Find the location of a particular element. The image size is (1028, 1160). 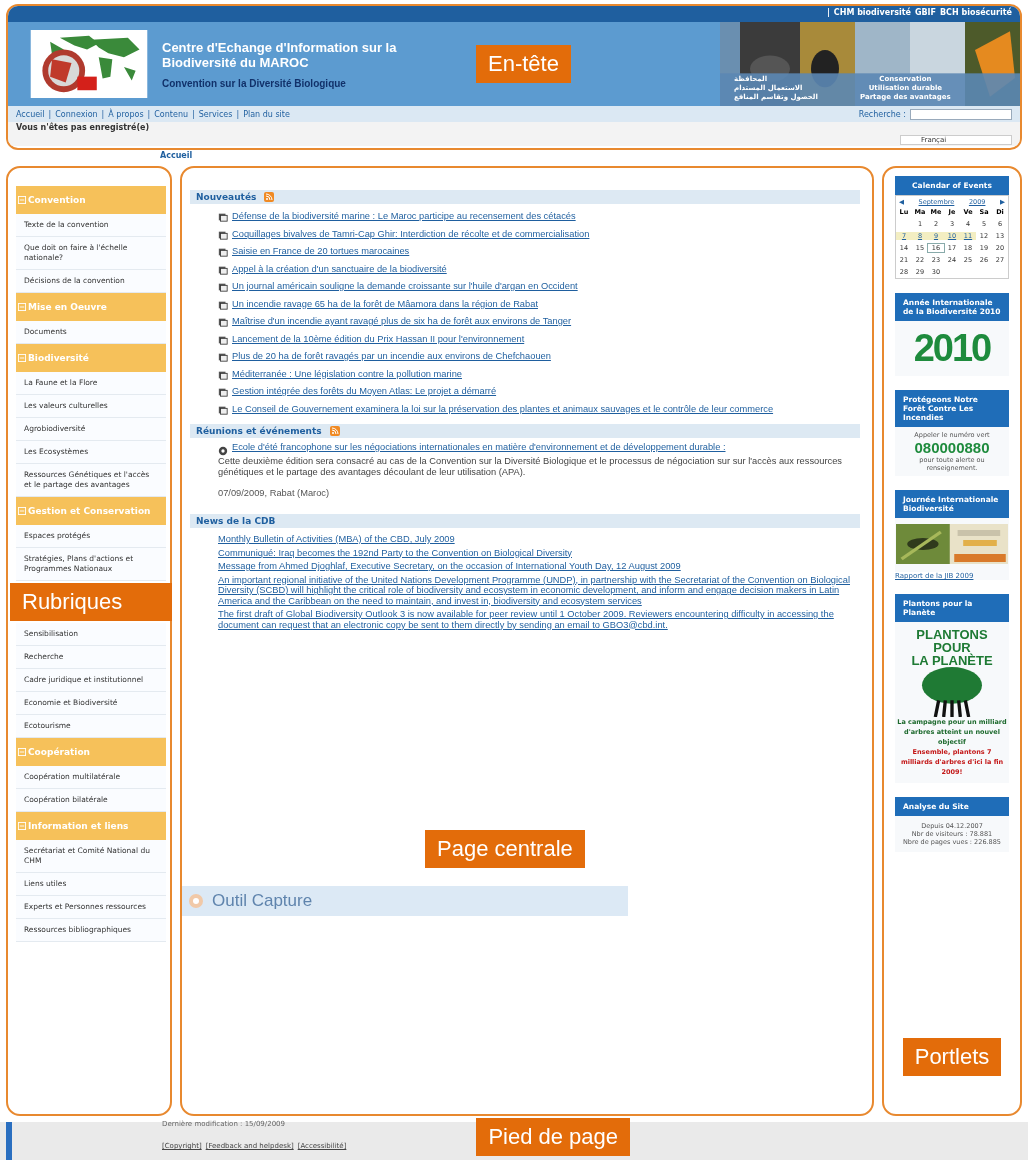

news-link: Méditerranée : Une législation contre la pollution marine is located at coordinates (347, 374).